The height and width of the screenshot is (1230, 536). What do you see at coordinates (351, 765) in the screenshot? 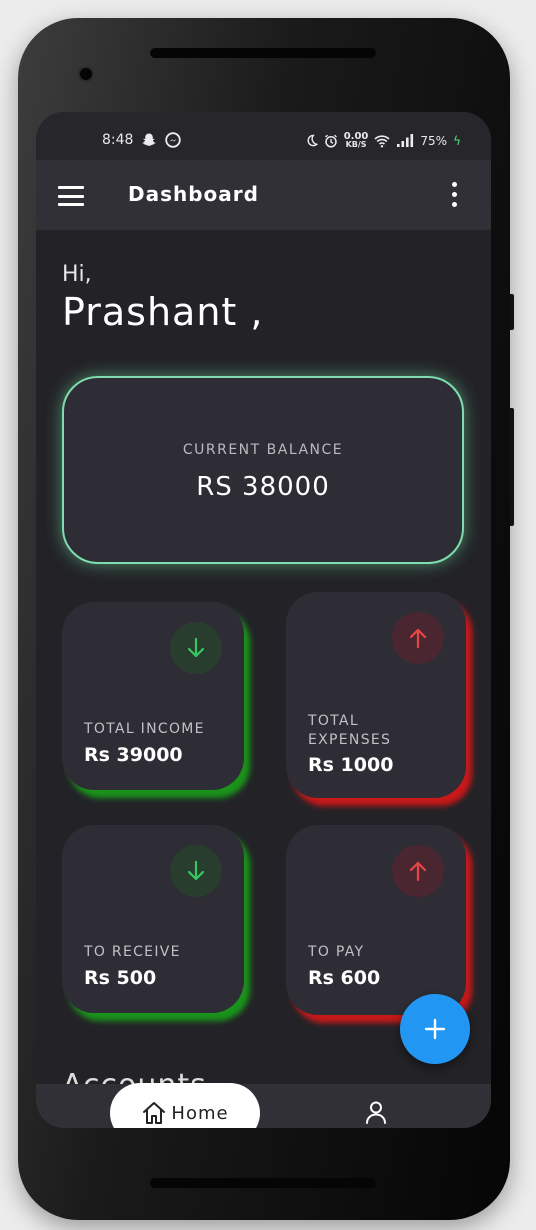
I see `total-expenses-value: Rs 1000` at bounding box center [351, 765].